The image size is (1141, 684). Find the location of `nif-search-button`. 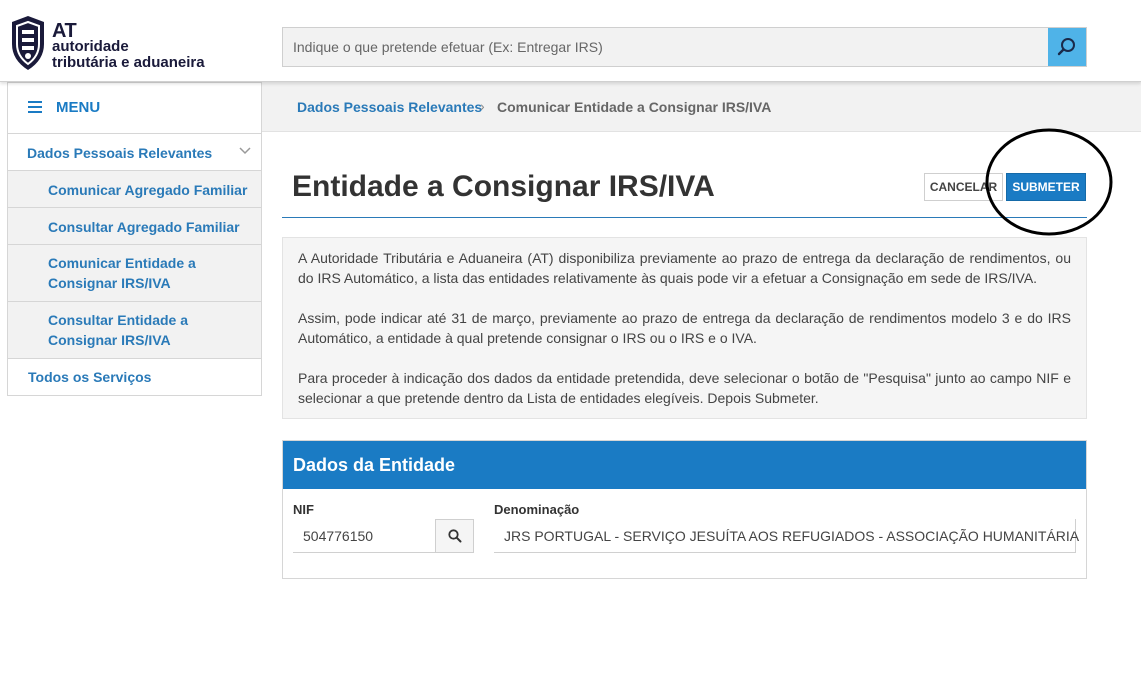

nif-search-button is located at coordinates (454, 536).